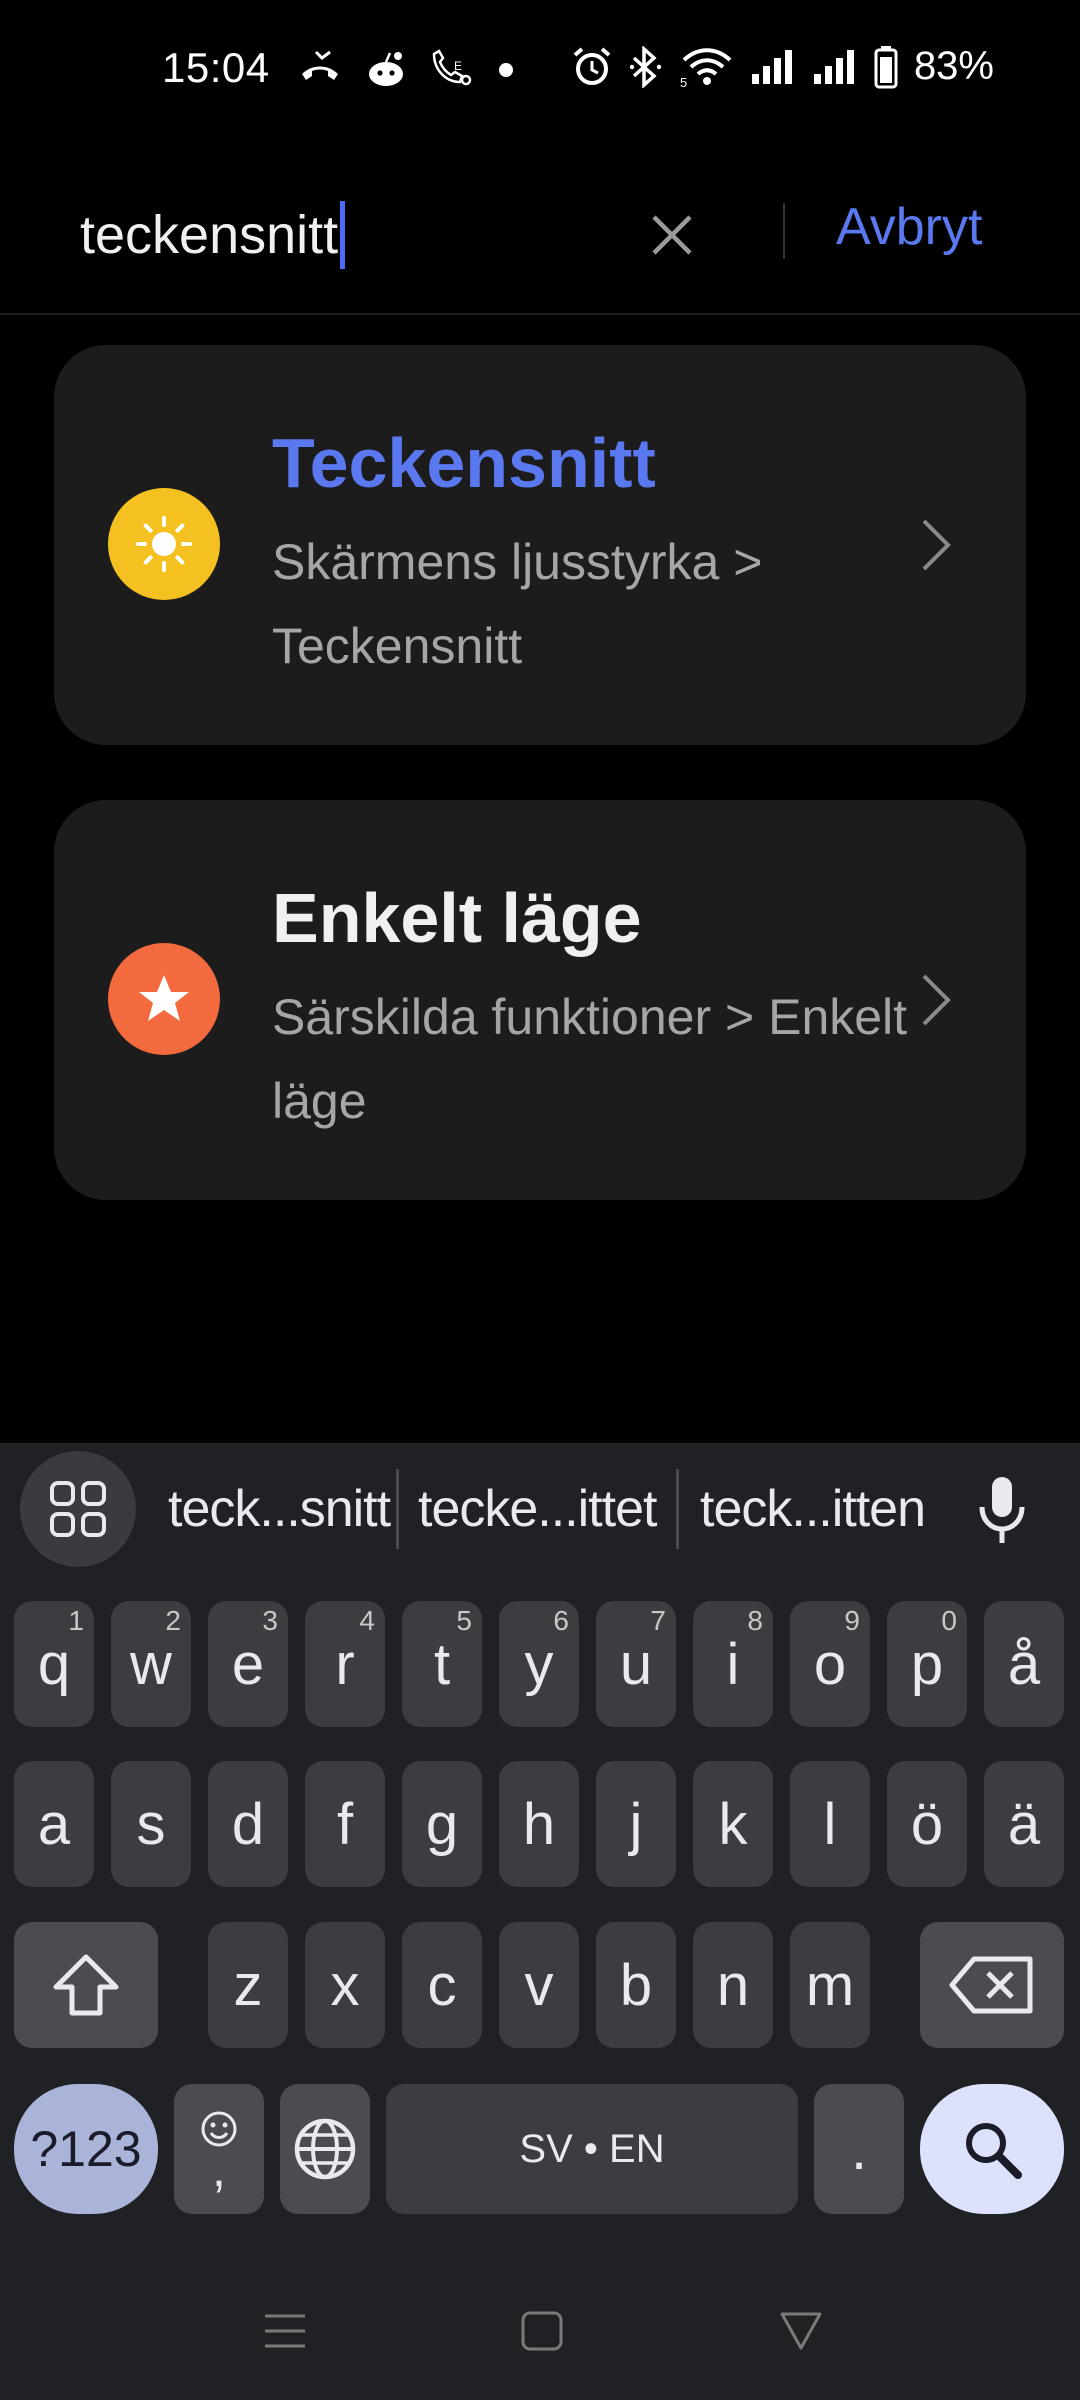  What do you see at coordinates (151, 1824) in the screenshot?
I see `key-s: s` at bounding box center [151, 1824].